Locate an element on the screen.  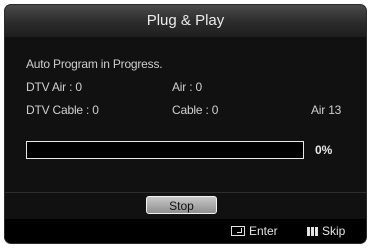
cable-count: Cable : 0 is located at coordinates (195, 110).